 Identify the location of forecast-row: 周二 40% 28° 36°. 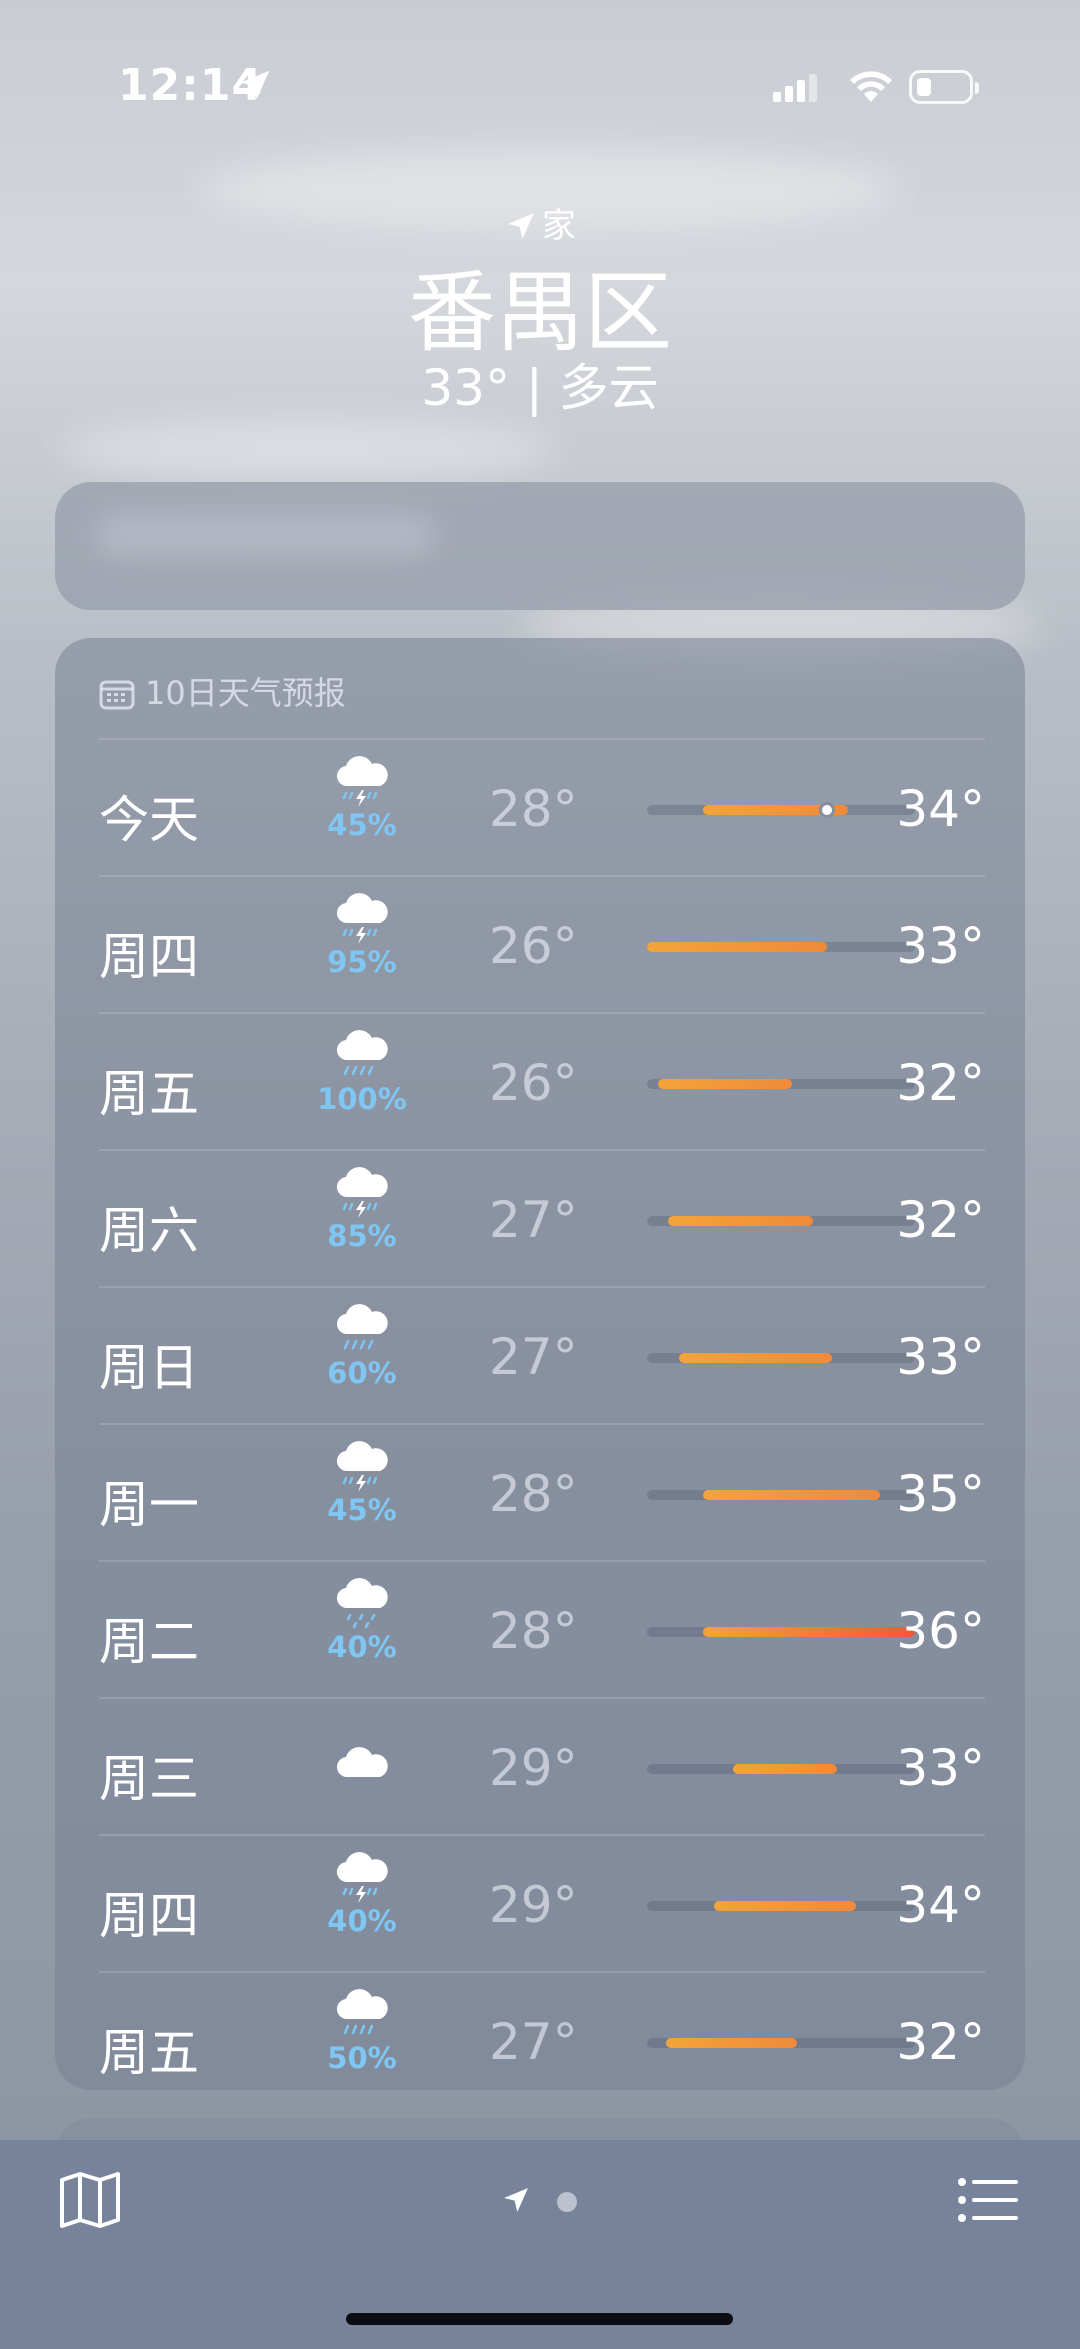
(542, 1628).